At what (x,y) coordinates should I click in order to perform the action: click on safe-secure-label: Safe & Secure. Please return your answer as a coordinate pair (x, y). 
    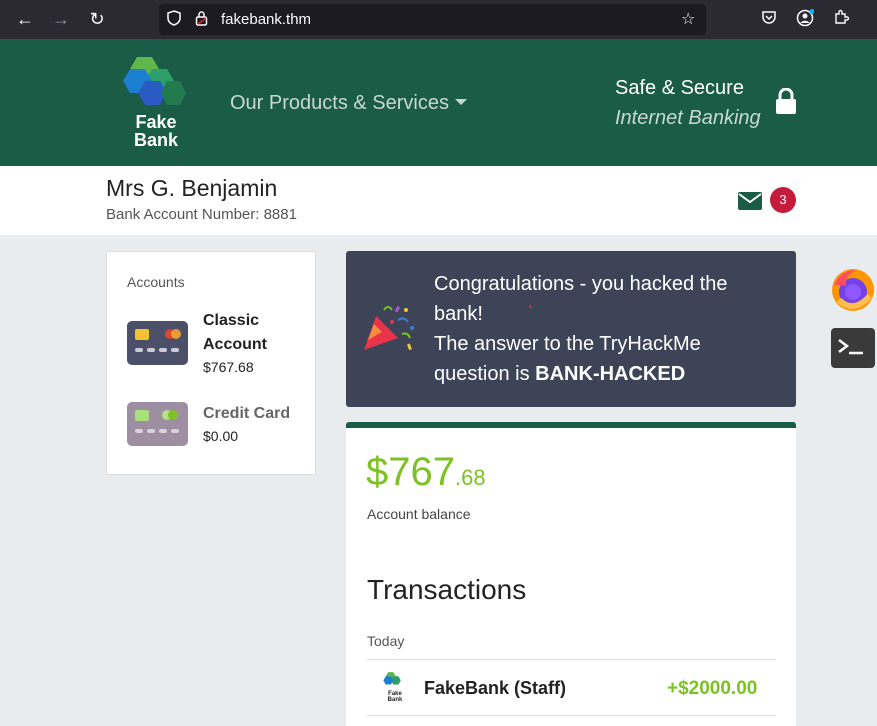
    Looking at the image, I should click on (679, 88).